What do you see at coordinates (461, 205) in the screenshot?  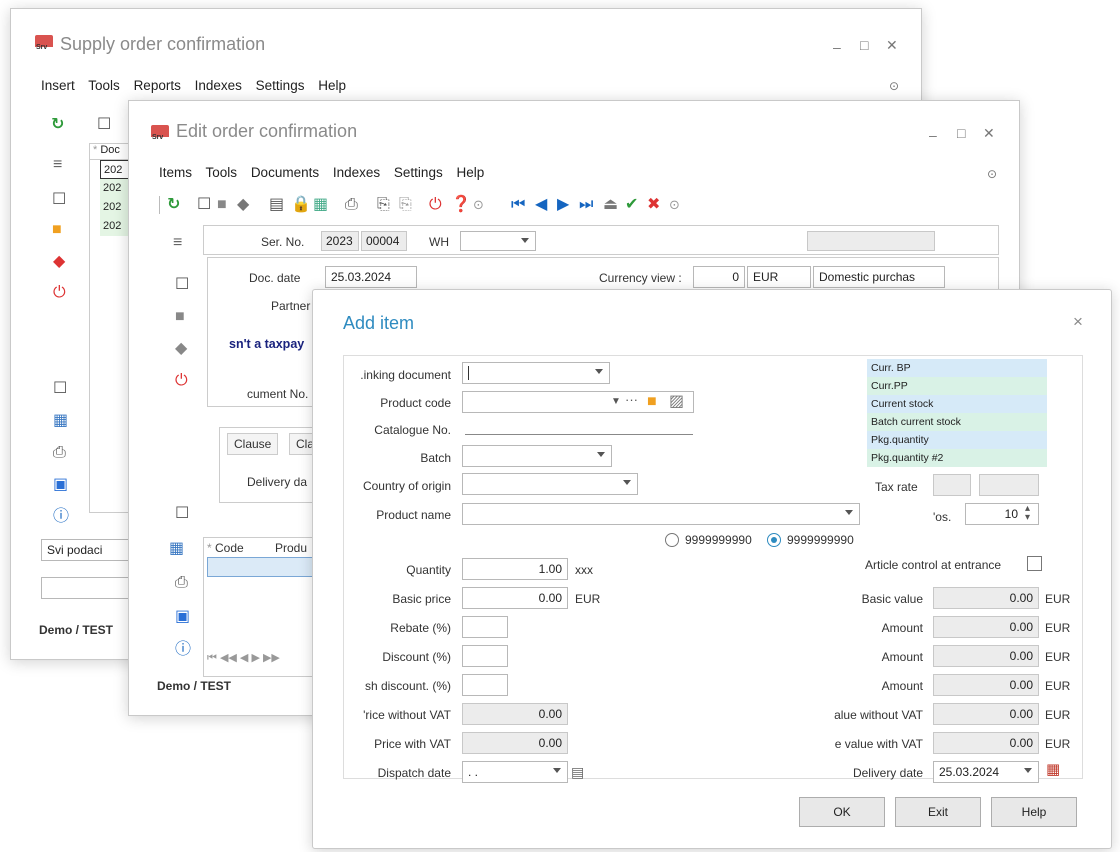 I see `help-icon: ❓` at bounding box center [461, 205].